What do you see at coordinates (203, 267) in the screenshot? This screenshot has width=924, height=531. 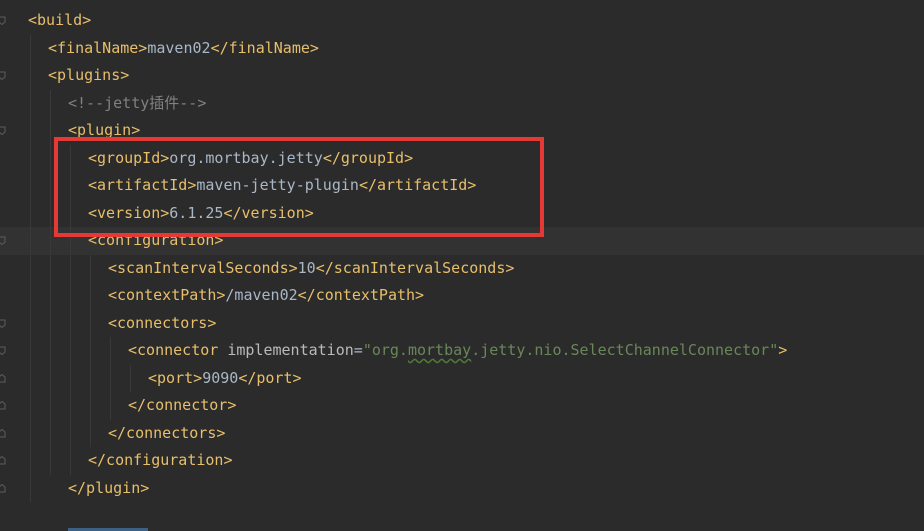 I see `code-token: <scanIntervalSeconds>` at bounding box center [203, 267].